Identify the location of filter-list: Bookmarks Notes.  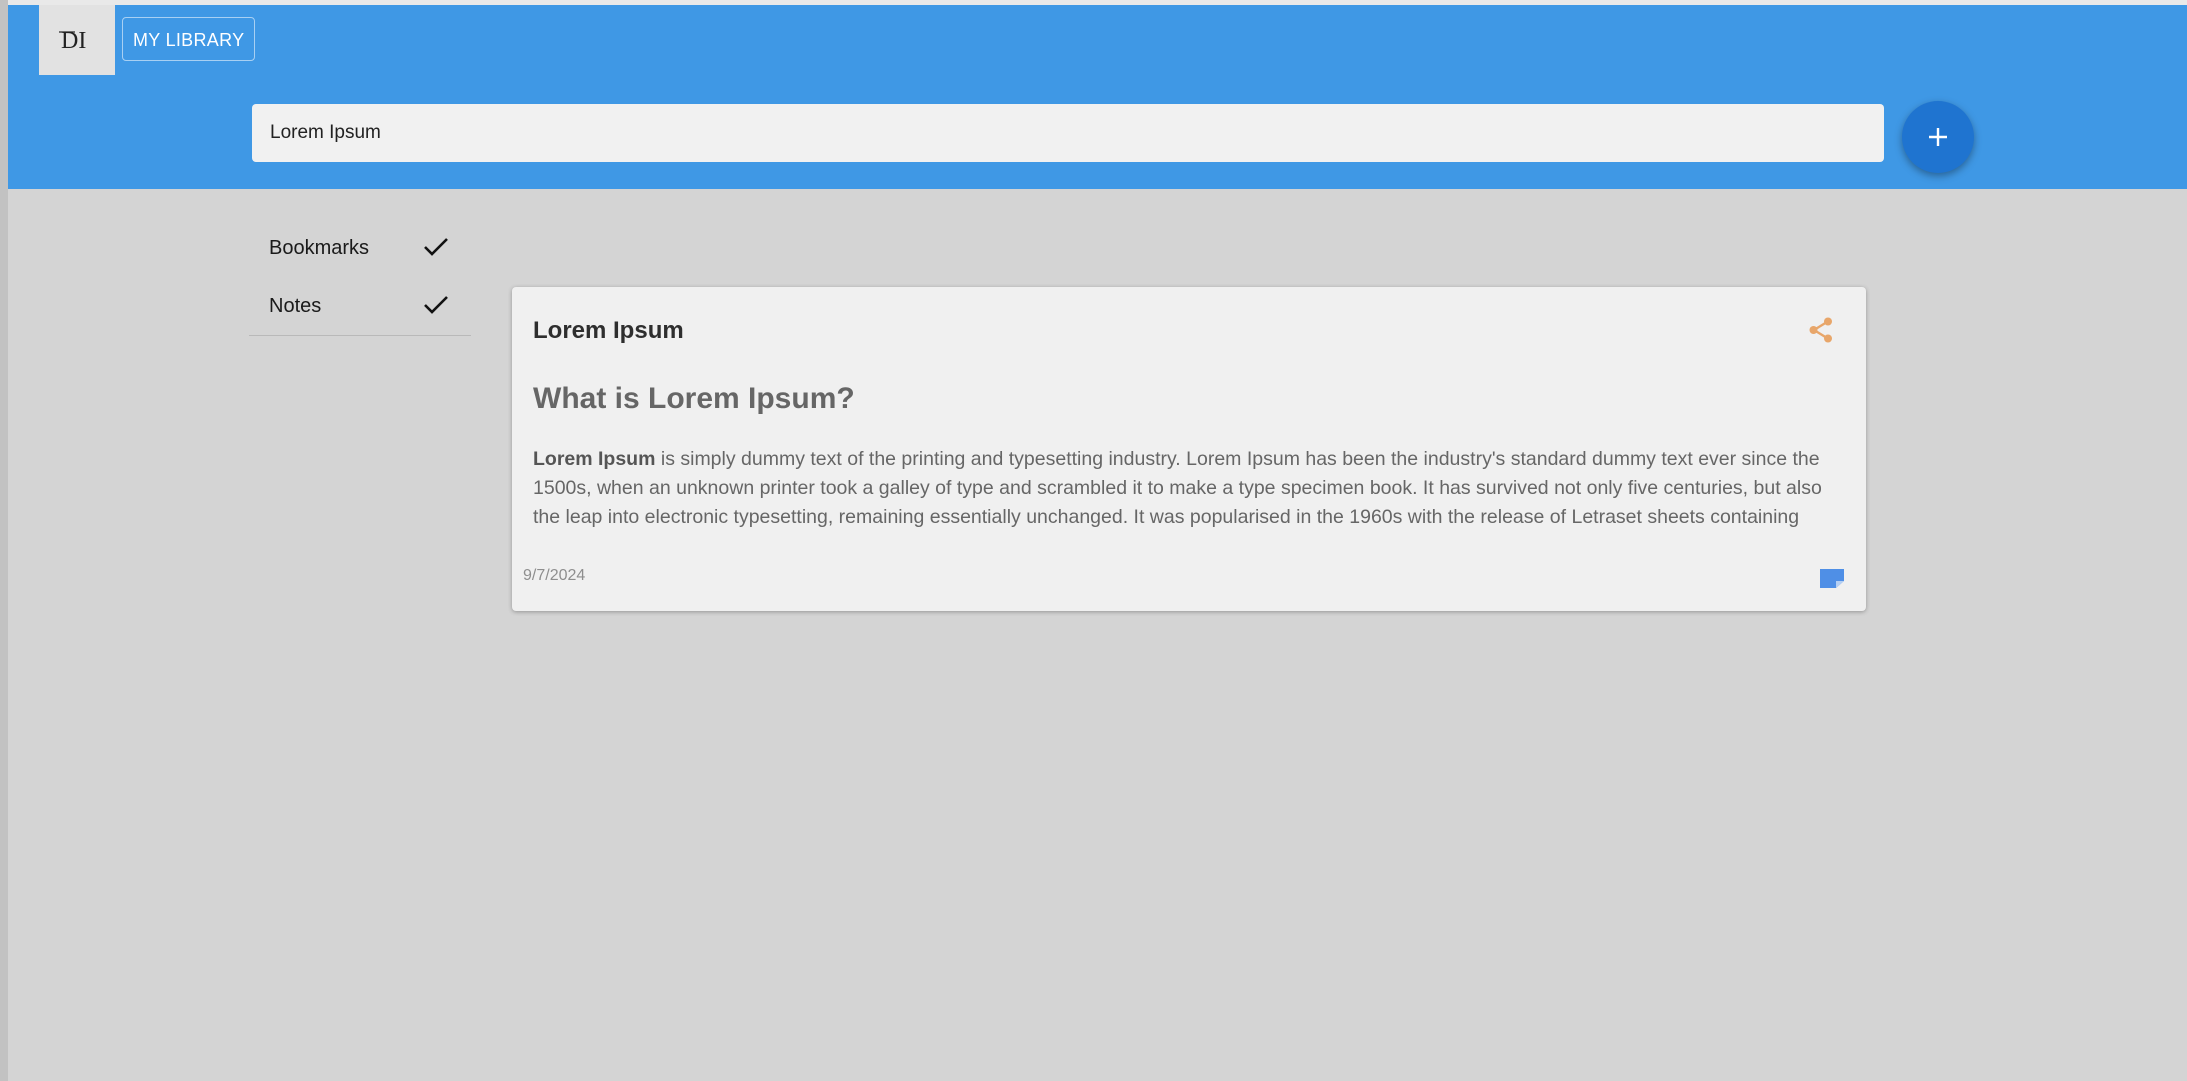
(360, 277).